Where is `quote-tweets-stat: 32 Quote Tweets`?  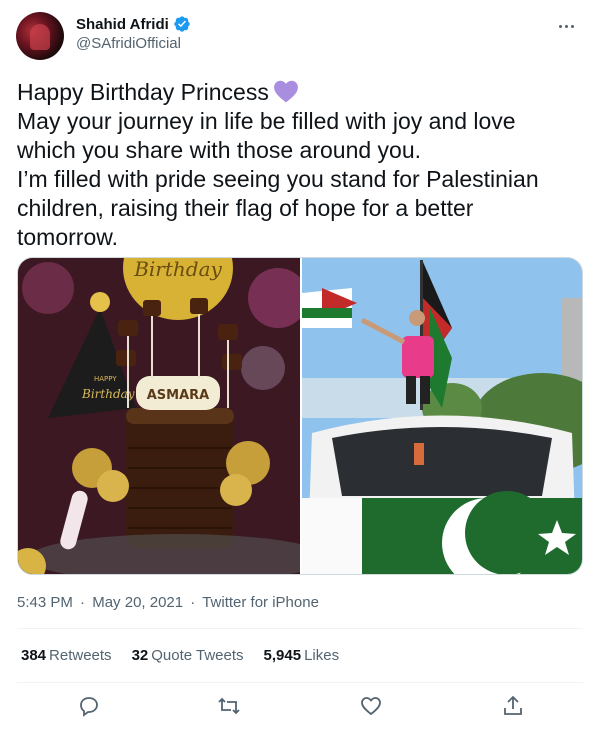 quote-tweets-stat: 32 Quote Tweets is located at coordinates (188, 655).